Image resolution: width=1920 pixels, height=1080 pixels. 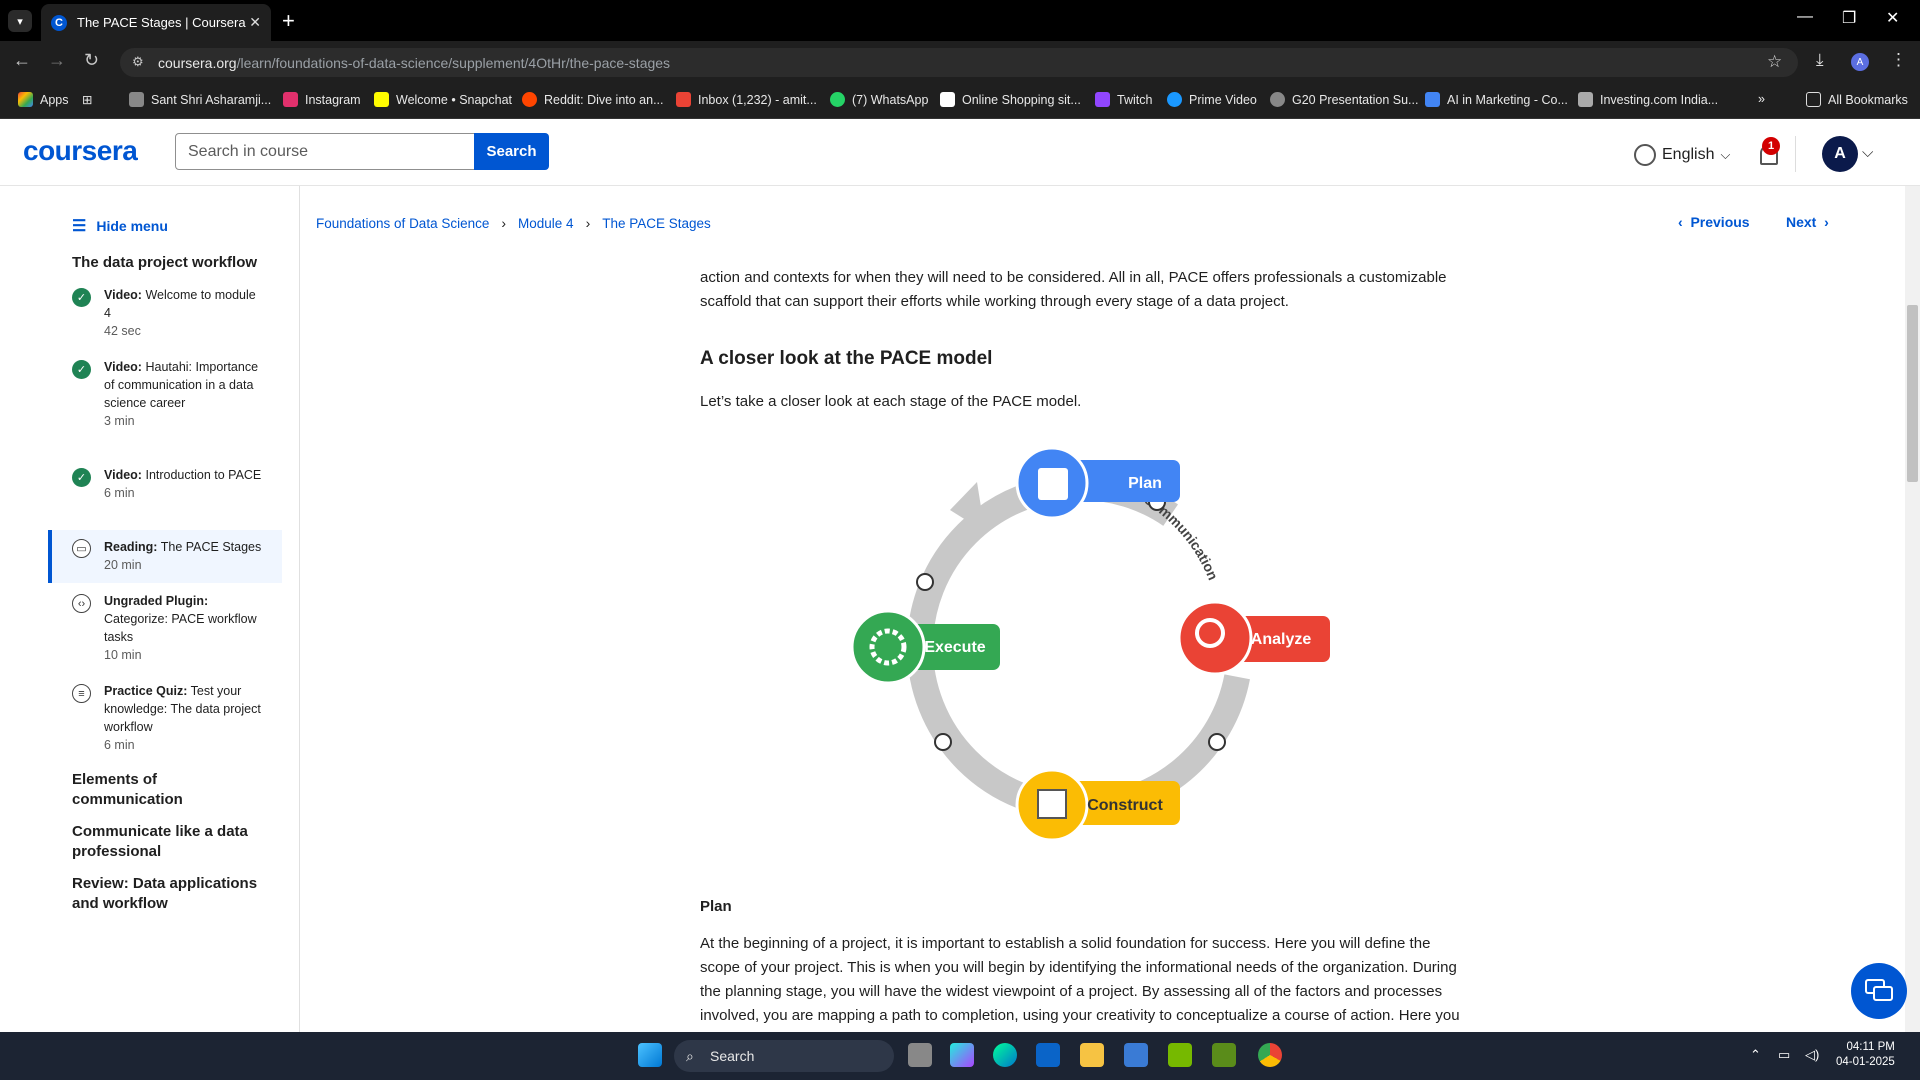 I want to click on instagram-icon, so click(x=290, y=99).